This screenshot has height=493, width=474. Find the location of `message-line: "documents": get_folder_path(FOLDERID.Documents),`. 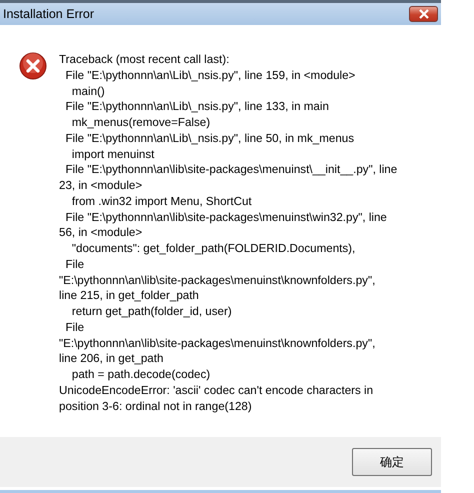

message-line: "documents": get_folder_path(FOLDERID.Documents), is located at coordinates (213, 249).